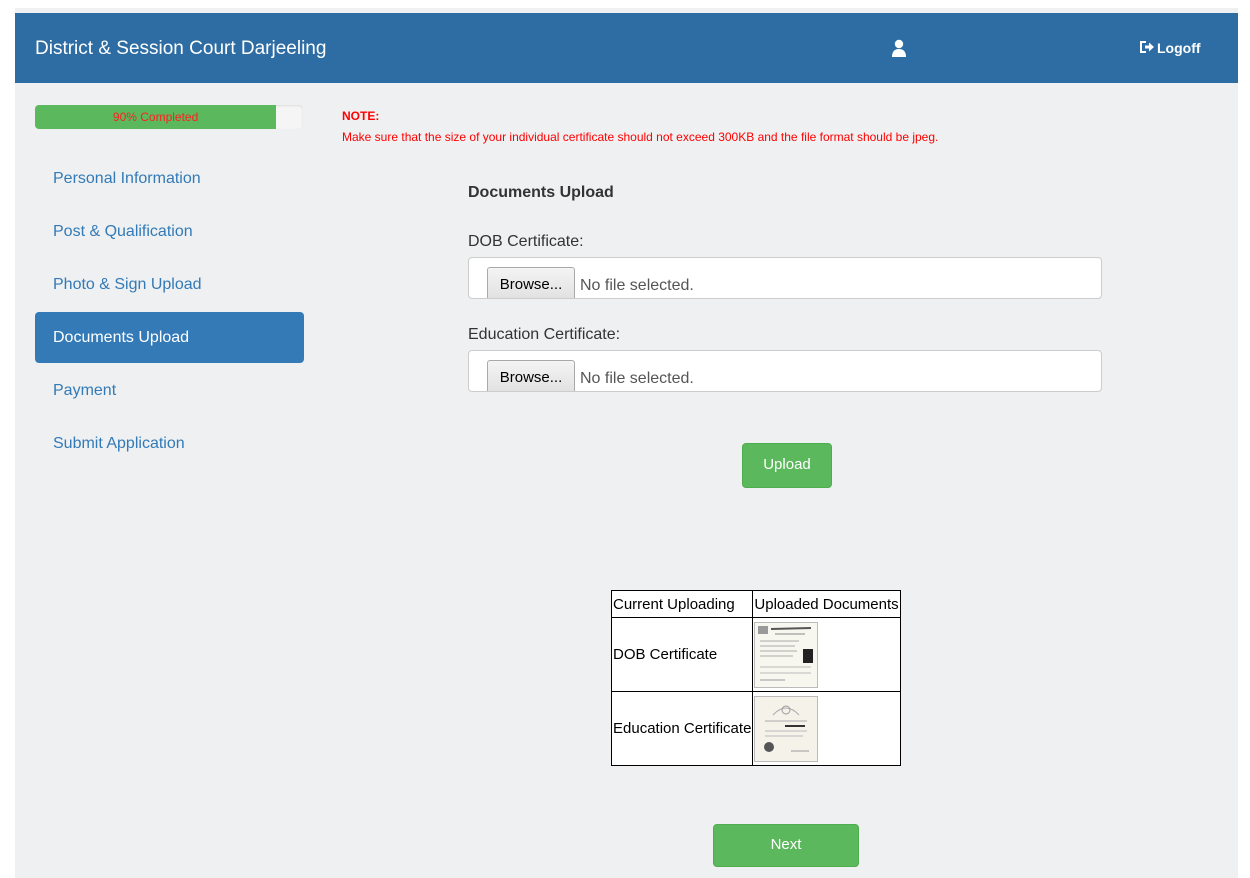  Describe the element at coordinates (541, 192) in the screenshot. I see `form-title: Documents Upload` at that location.